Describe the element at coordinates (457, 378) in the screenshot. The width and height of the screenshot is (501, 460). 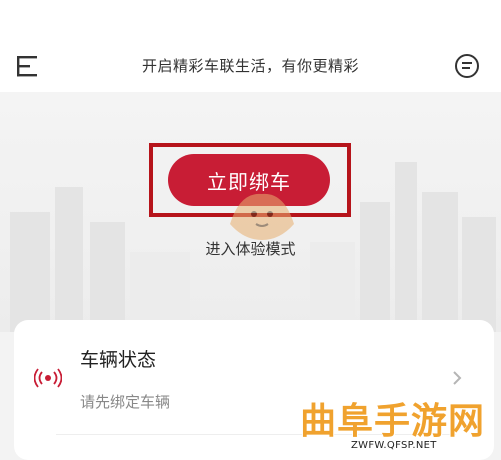
I see `chevron-right-icon` at that location.